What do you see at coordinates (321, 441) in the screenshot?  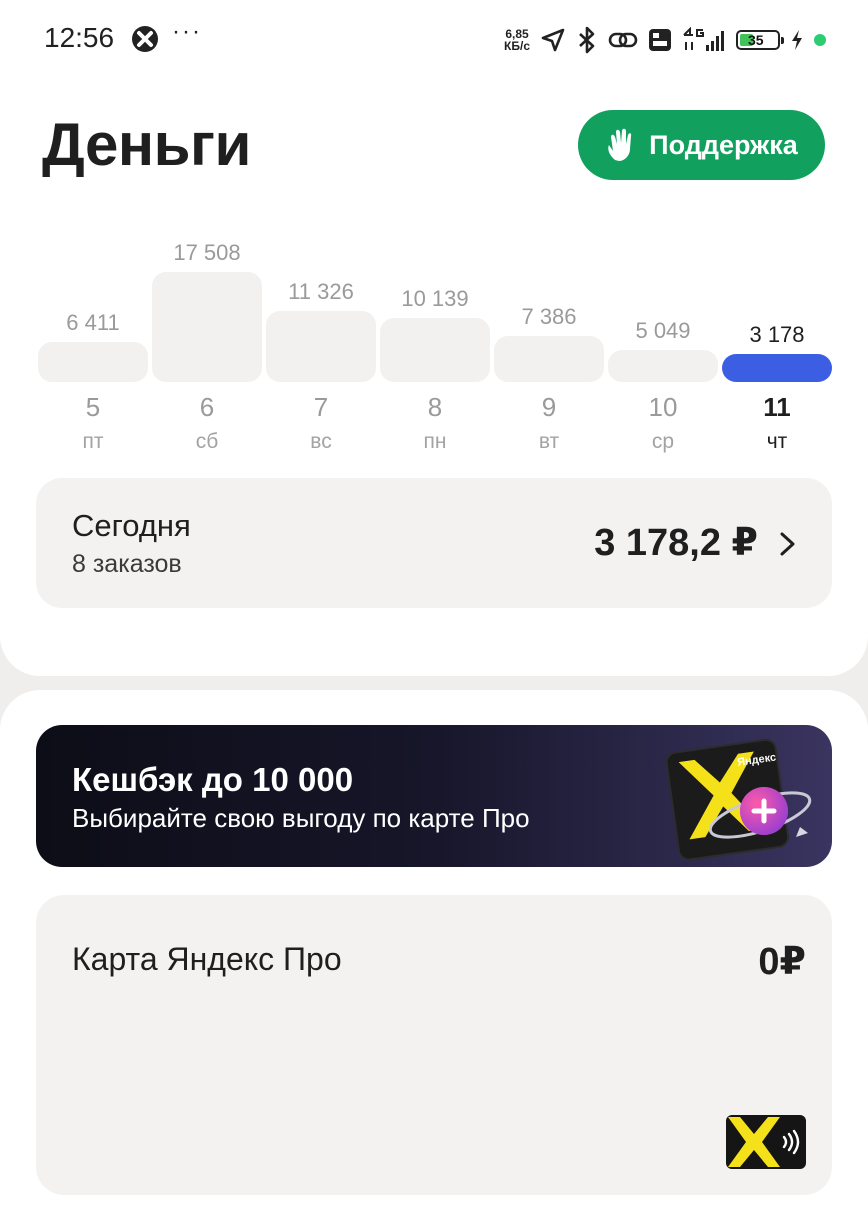 I see `chart-weekday: вс` at bounding box center [321, 441].